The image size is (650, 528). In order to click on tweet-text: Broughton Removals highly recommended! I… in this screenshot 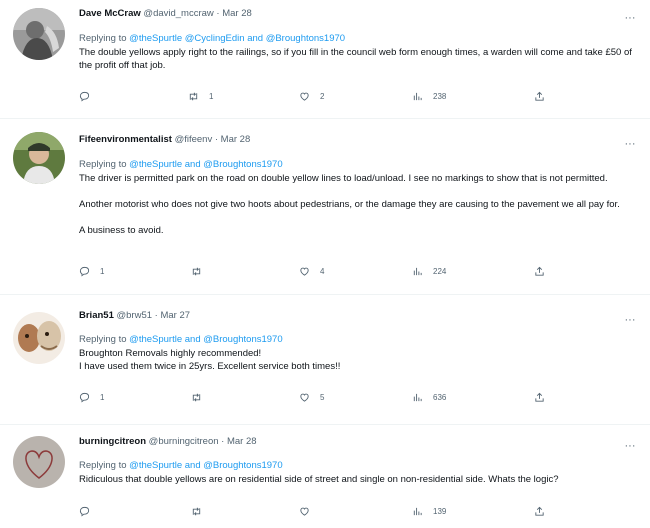, I will do `click(359, 360)`.